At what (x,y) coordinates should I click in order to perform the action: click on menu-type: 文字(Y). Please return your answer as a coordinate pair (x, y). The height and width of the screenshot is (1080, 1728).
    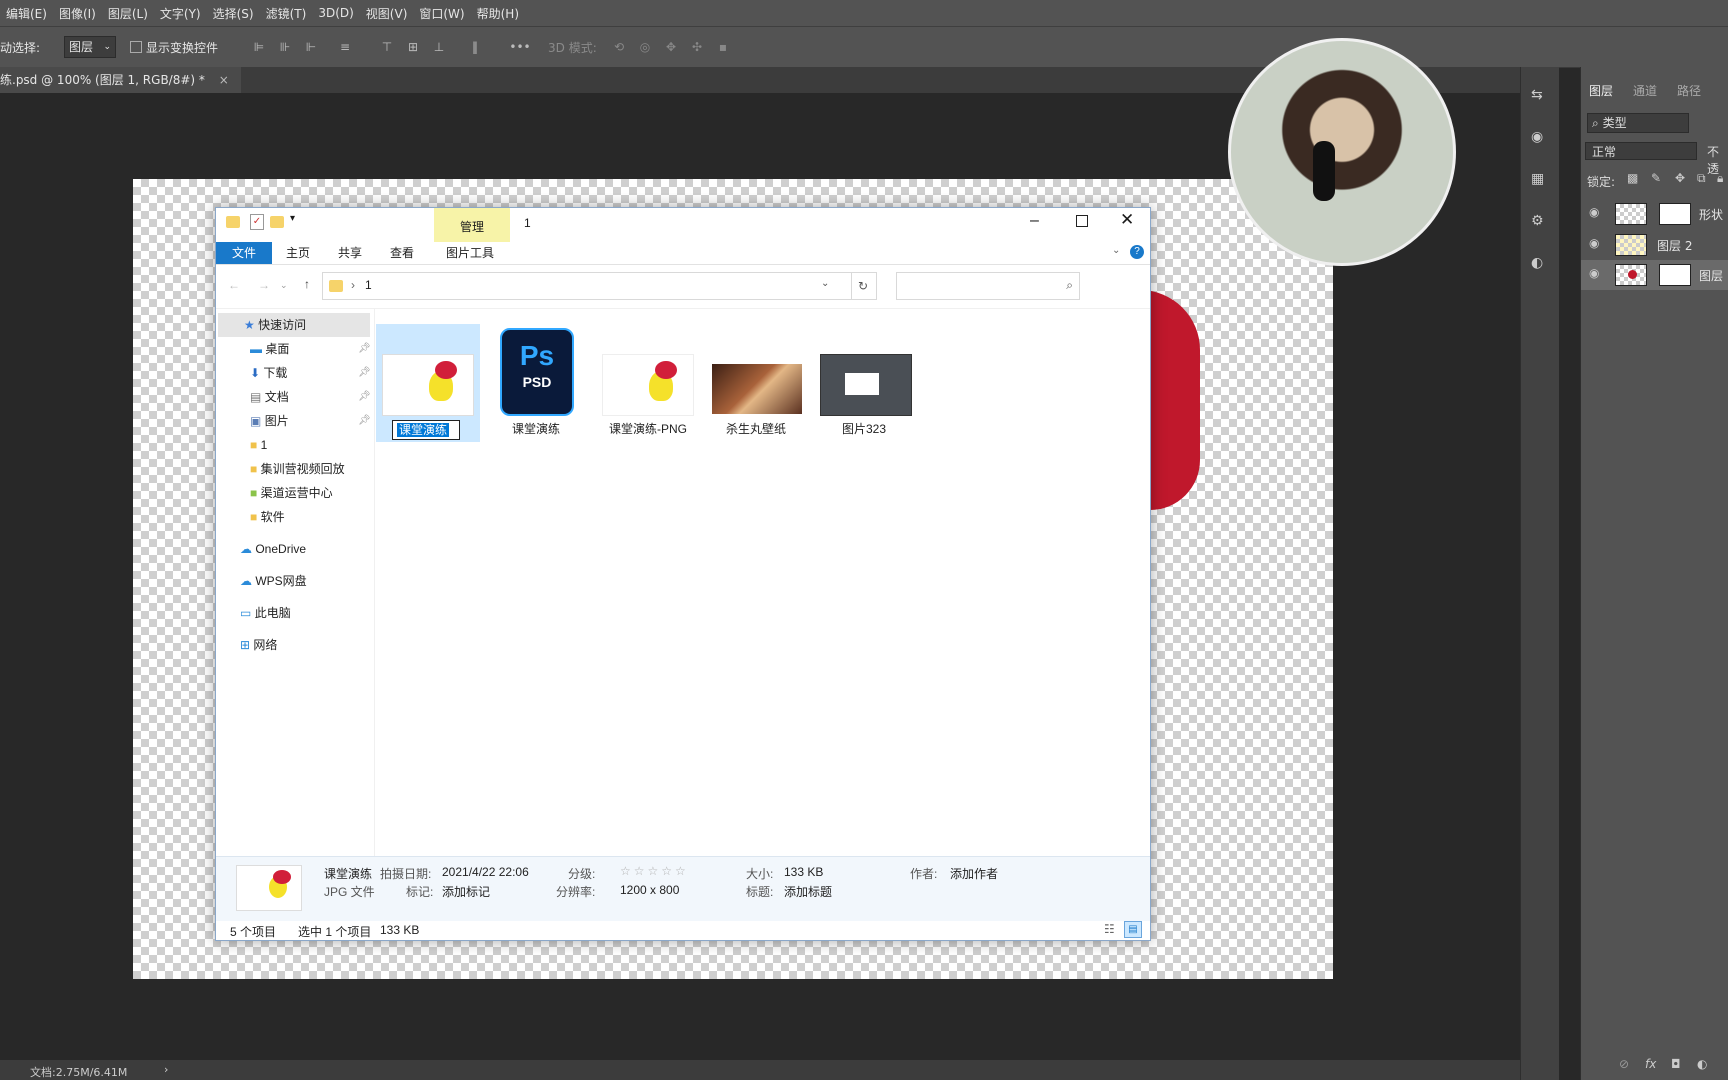
    Looking at the image, I should click on (180, 13).